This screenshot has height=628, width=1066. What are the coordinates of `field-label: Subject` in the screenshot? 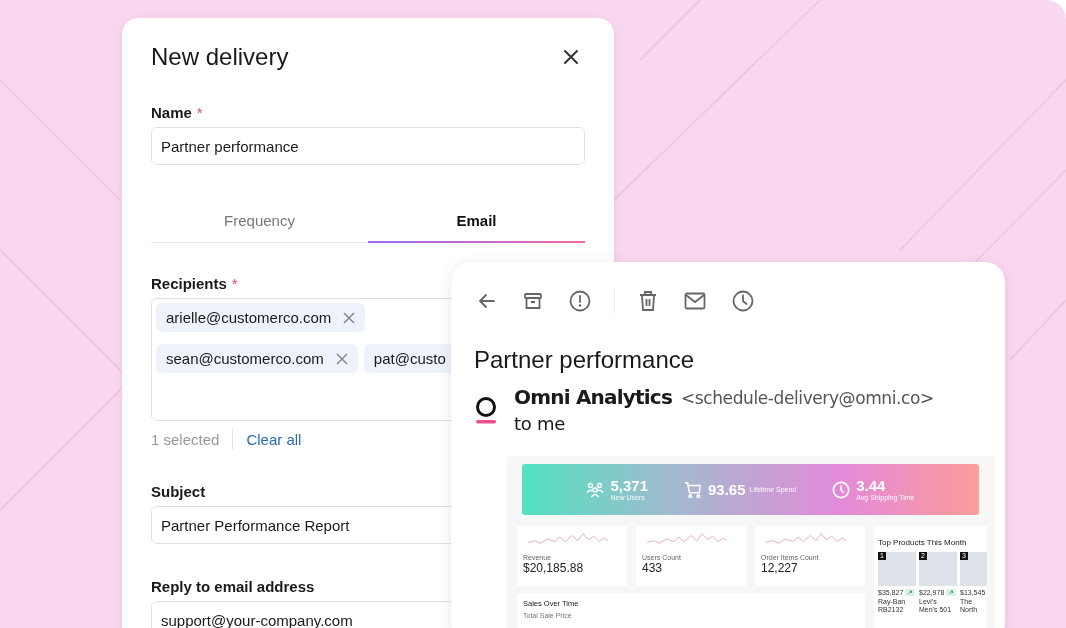 It's located at (178, 491).